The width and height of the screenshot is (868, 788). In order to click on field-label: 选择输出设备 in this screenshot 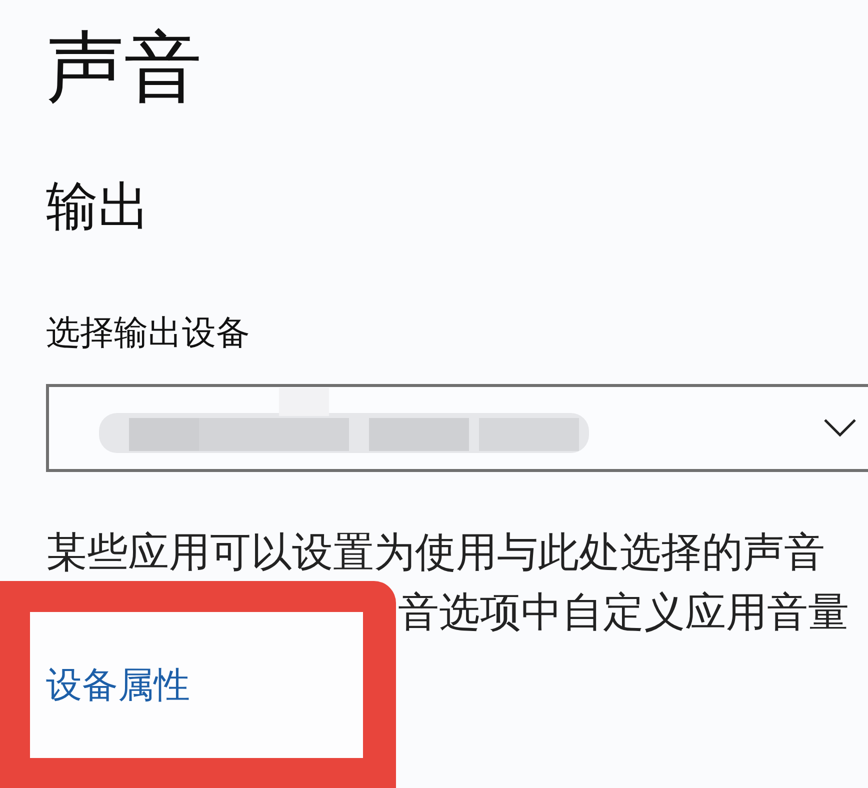, I will do `click(148, 333)`.